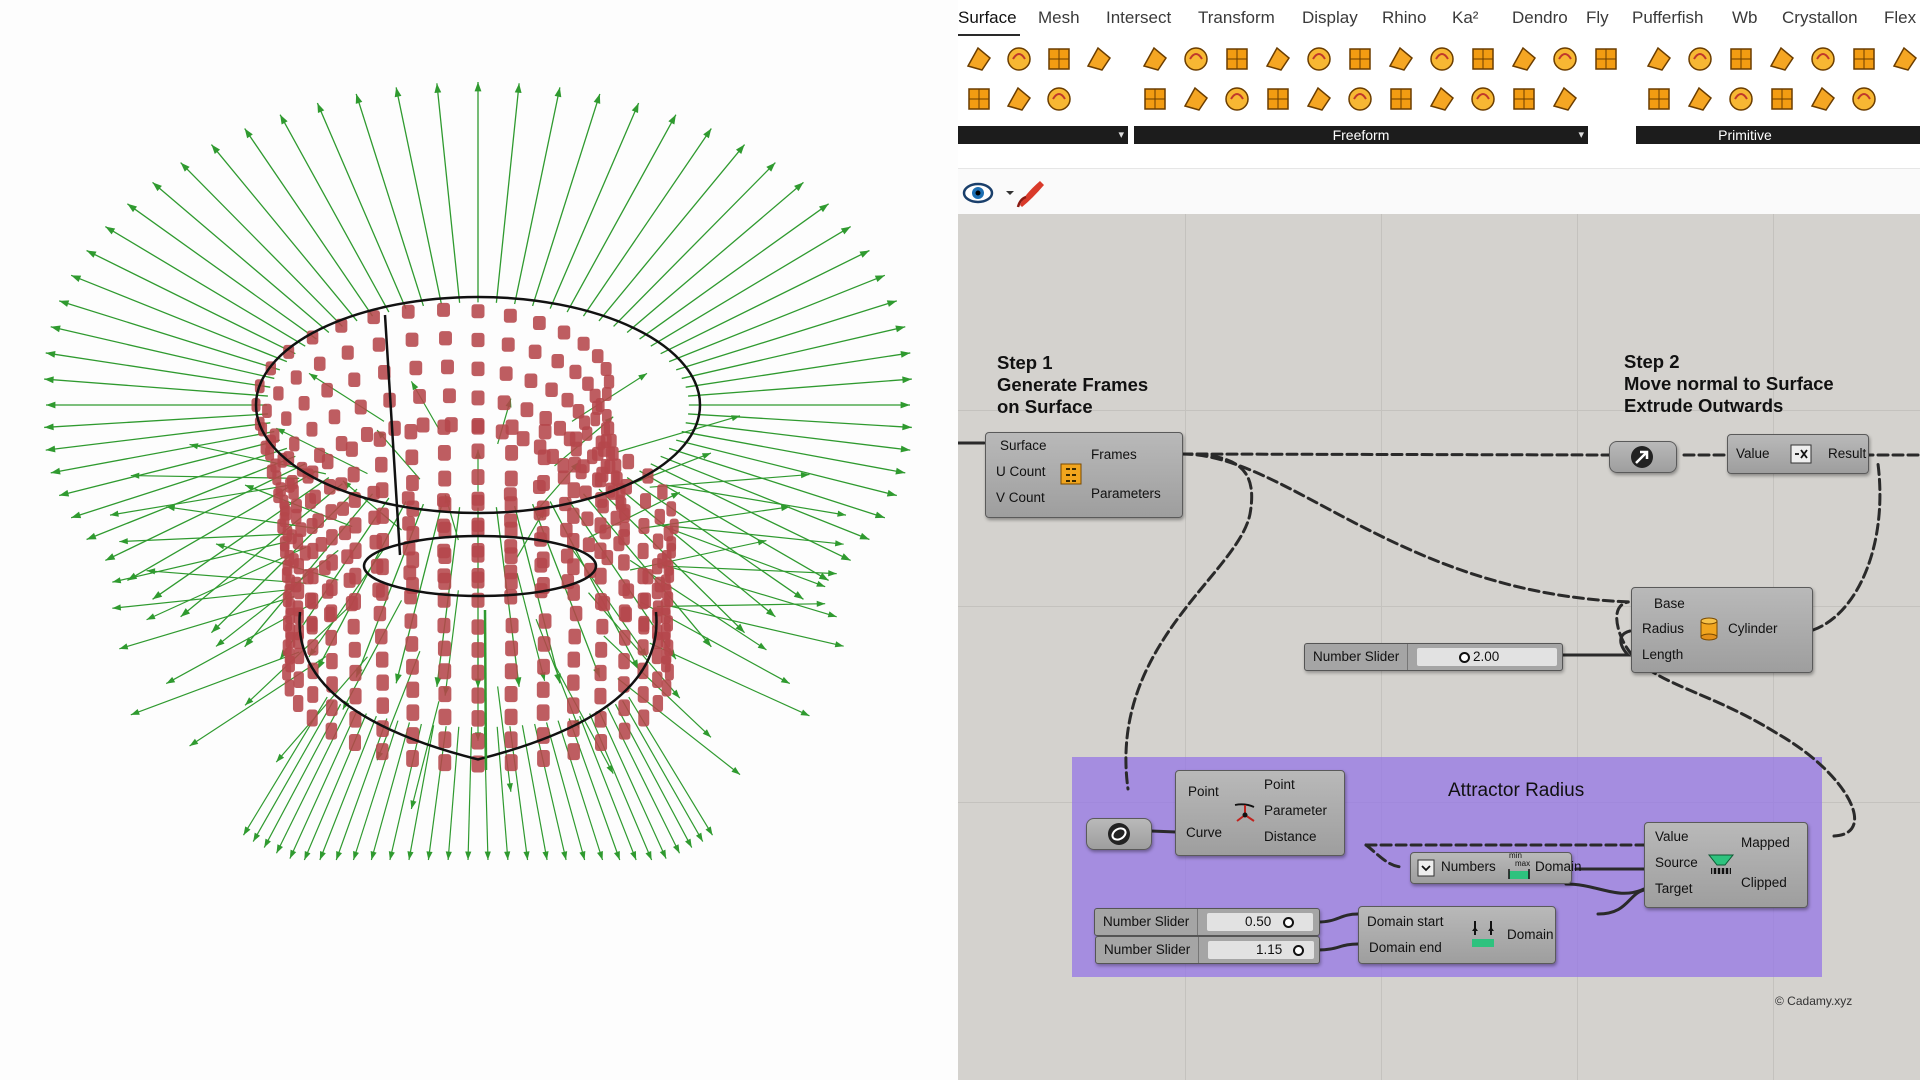 The width and height of the screenshot is (1920, 1080). What do you see at coordinates (1330, 18) in the screenshot?
I see `tab-display: Display` at bounding box center [1330, 18].